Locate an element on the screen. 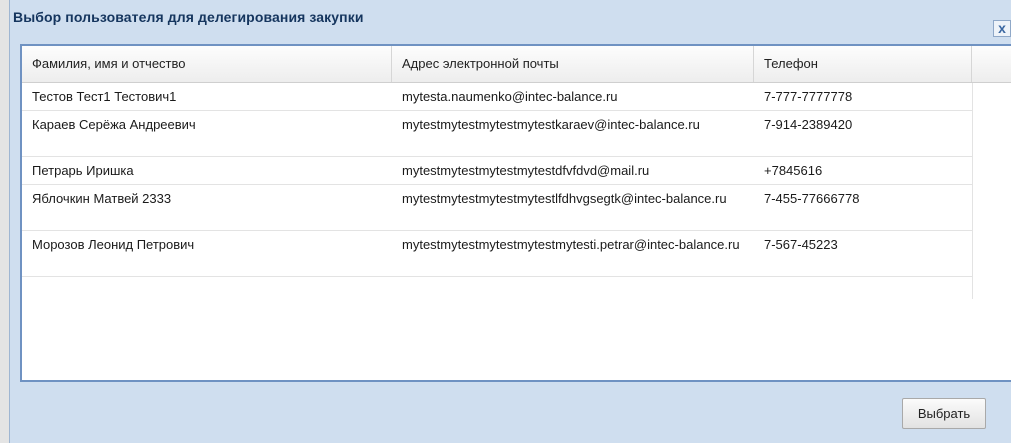 The width and height of the screenshot is (1011, 443). cell-phone: 7-567-45223 is located at coordinates (801, 244).